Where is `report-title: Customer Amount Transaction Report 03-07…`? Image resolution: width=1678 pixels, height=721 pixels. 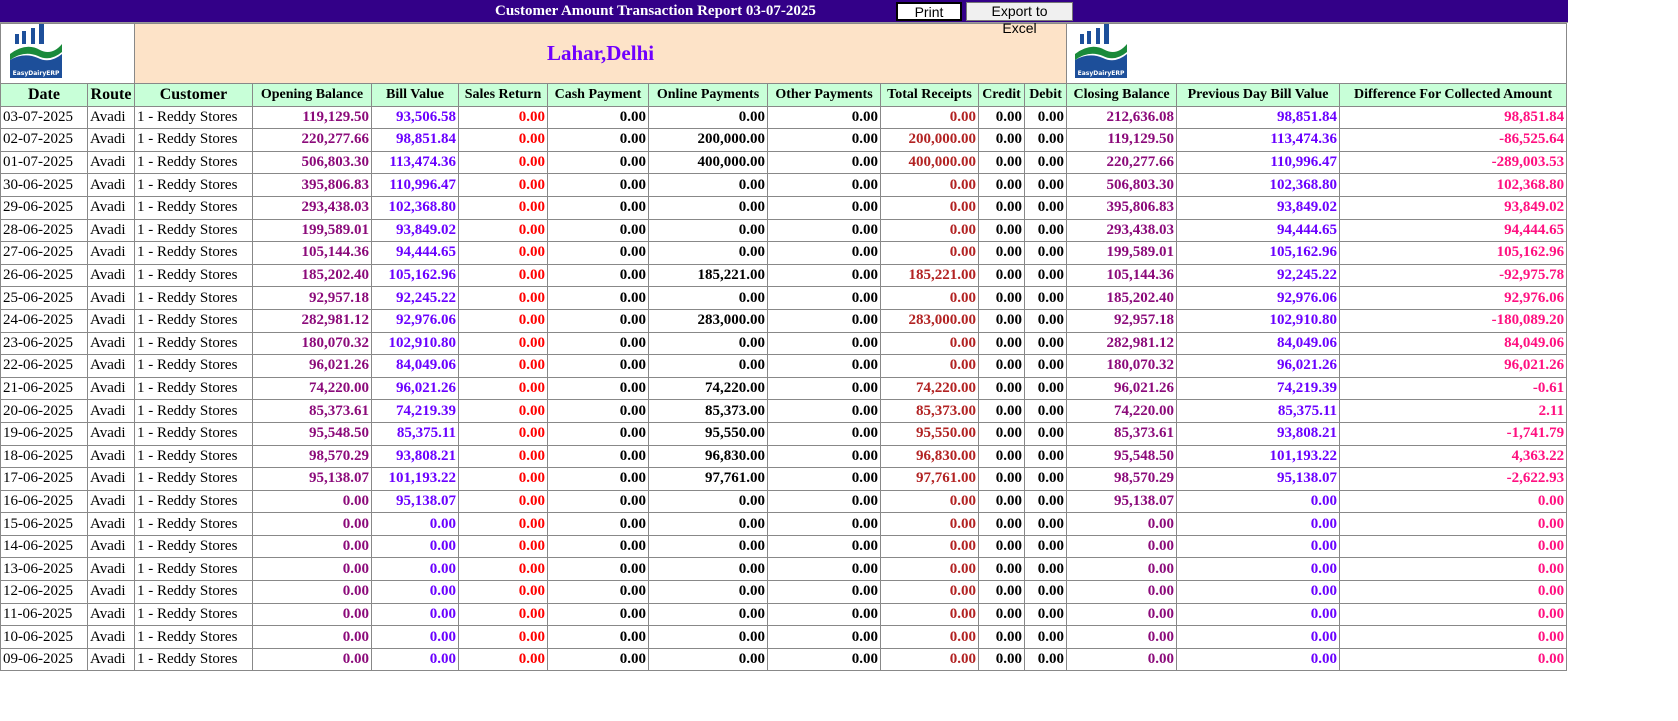
report-title: Customer Amount Transaction Report 03-07… is located at coordinates (655, 11).